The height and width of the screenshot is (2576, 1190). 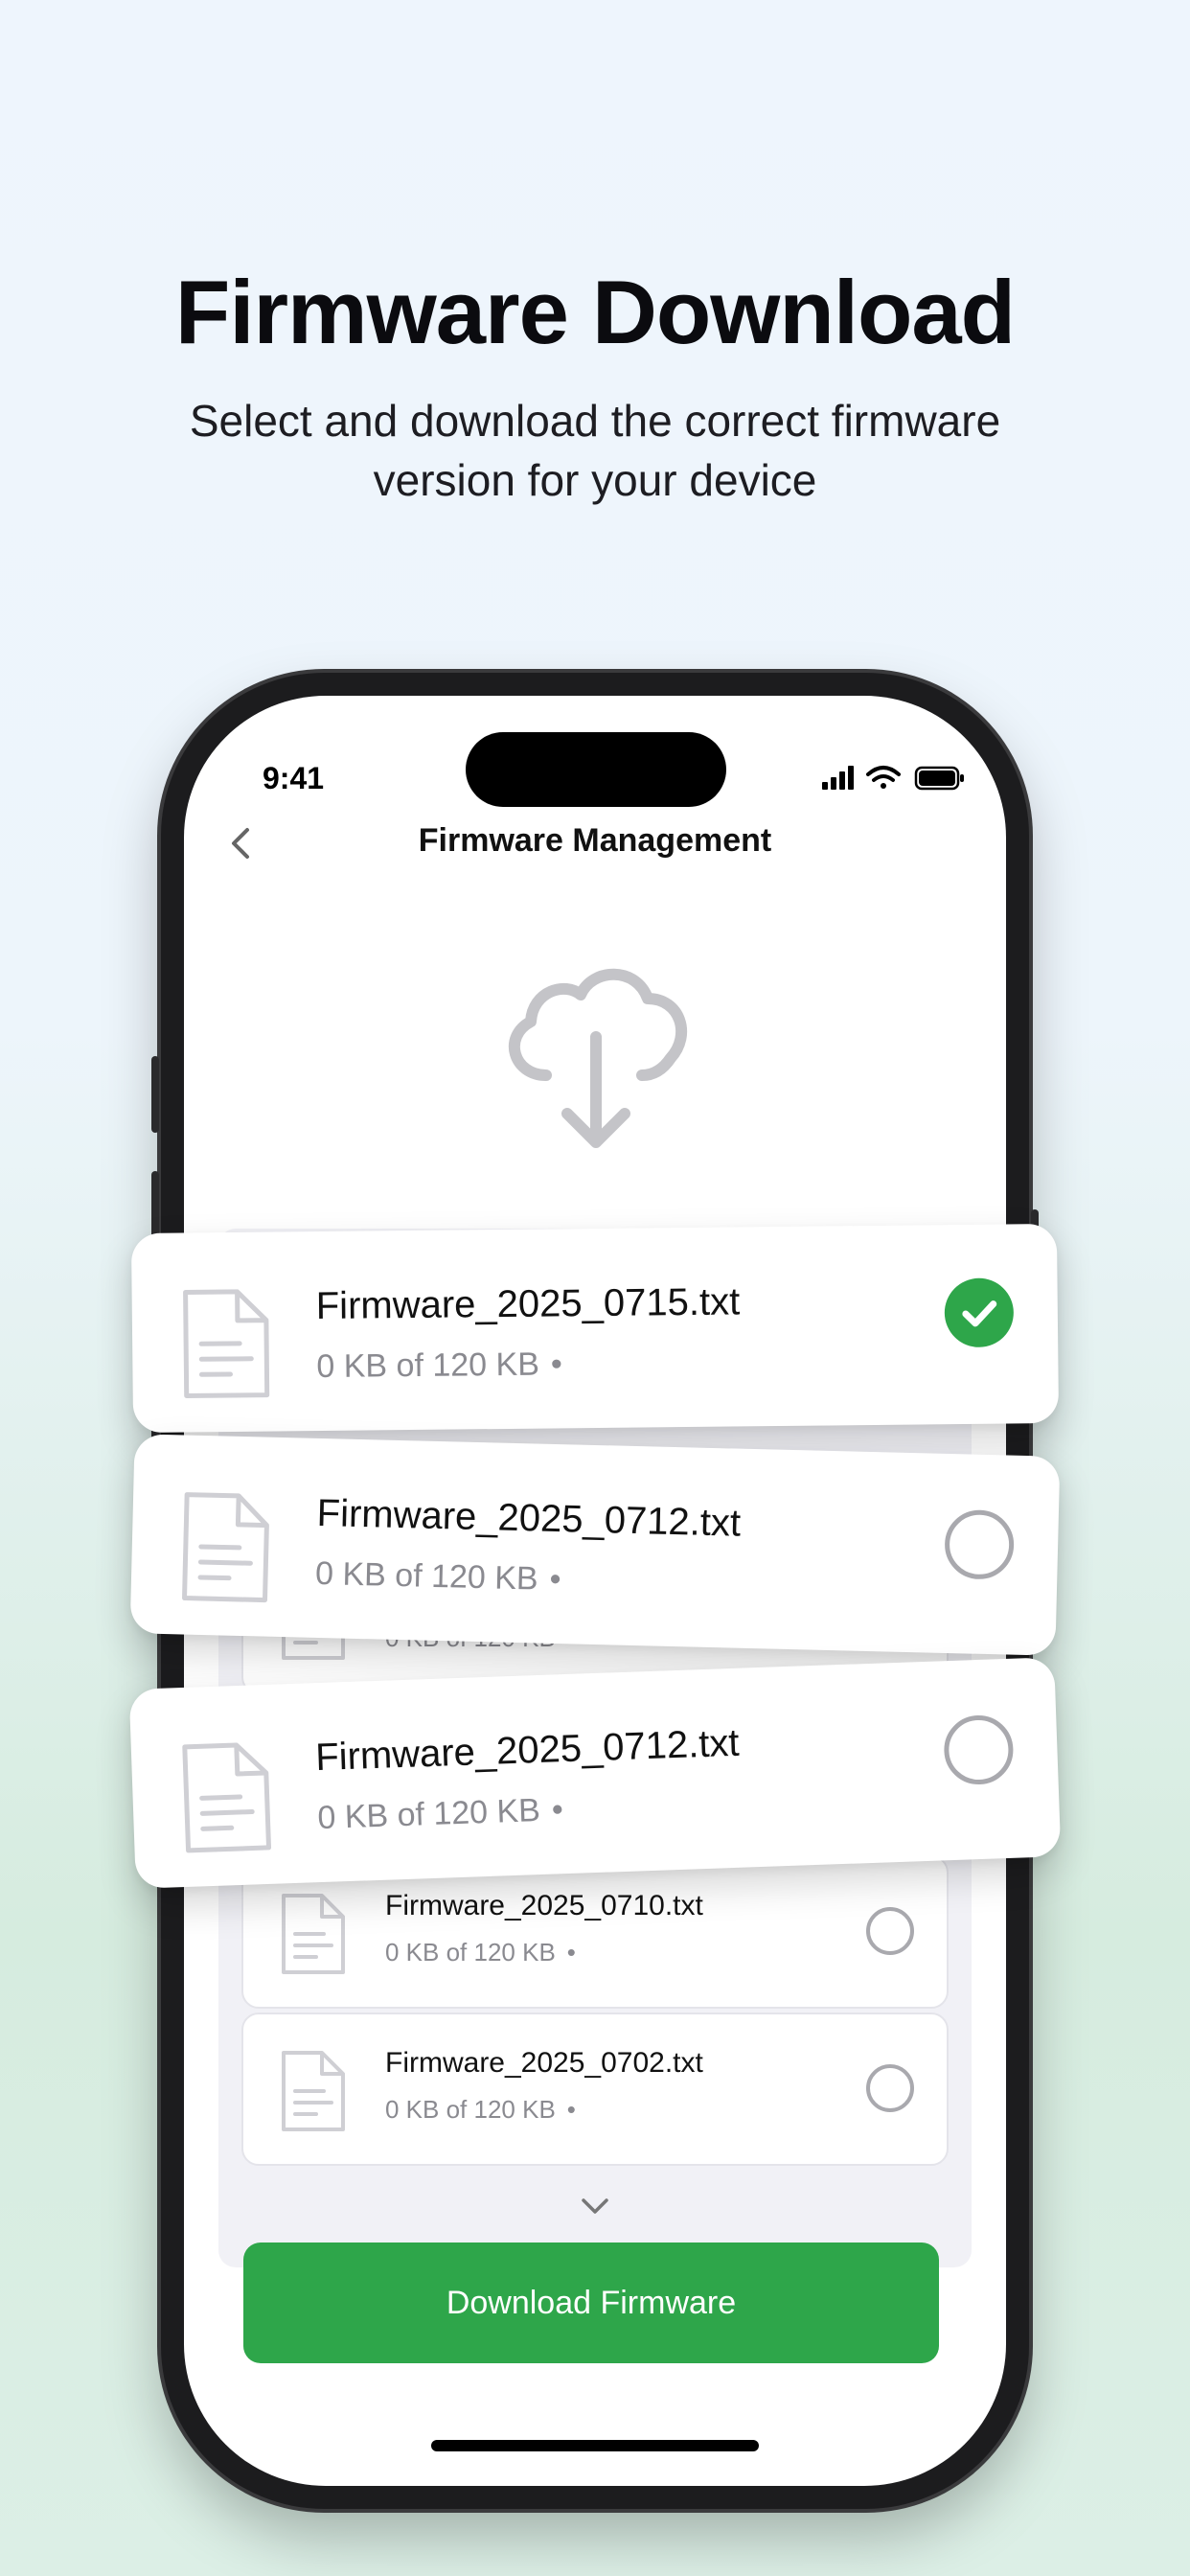 I want to click on side-button, so click(x=155, y=1094).